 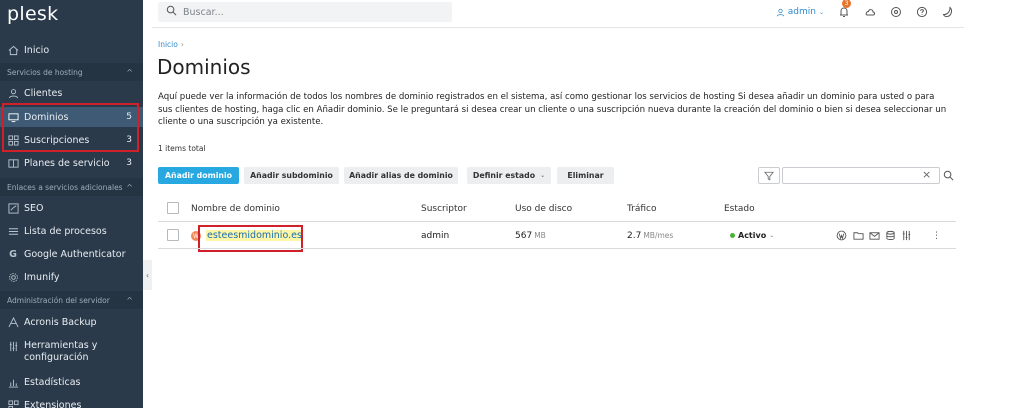 I want to click on plesk-logo: plesk, so click(x=32, y=14).